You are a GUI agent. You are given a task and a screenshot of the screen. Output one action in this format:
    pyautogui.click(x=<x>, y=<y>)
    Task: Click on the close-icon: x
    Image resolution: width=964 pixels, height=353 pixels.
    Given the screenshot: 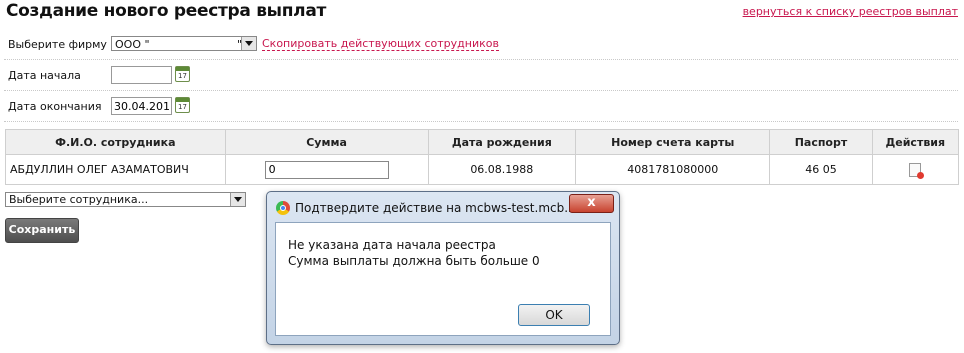 What is the action you would take?
    pyautogui.click(x=591, y=202)
    